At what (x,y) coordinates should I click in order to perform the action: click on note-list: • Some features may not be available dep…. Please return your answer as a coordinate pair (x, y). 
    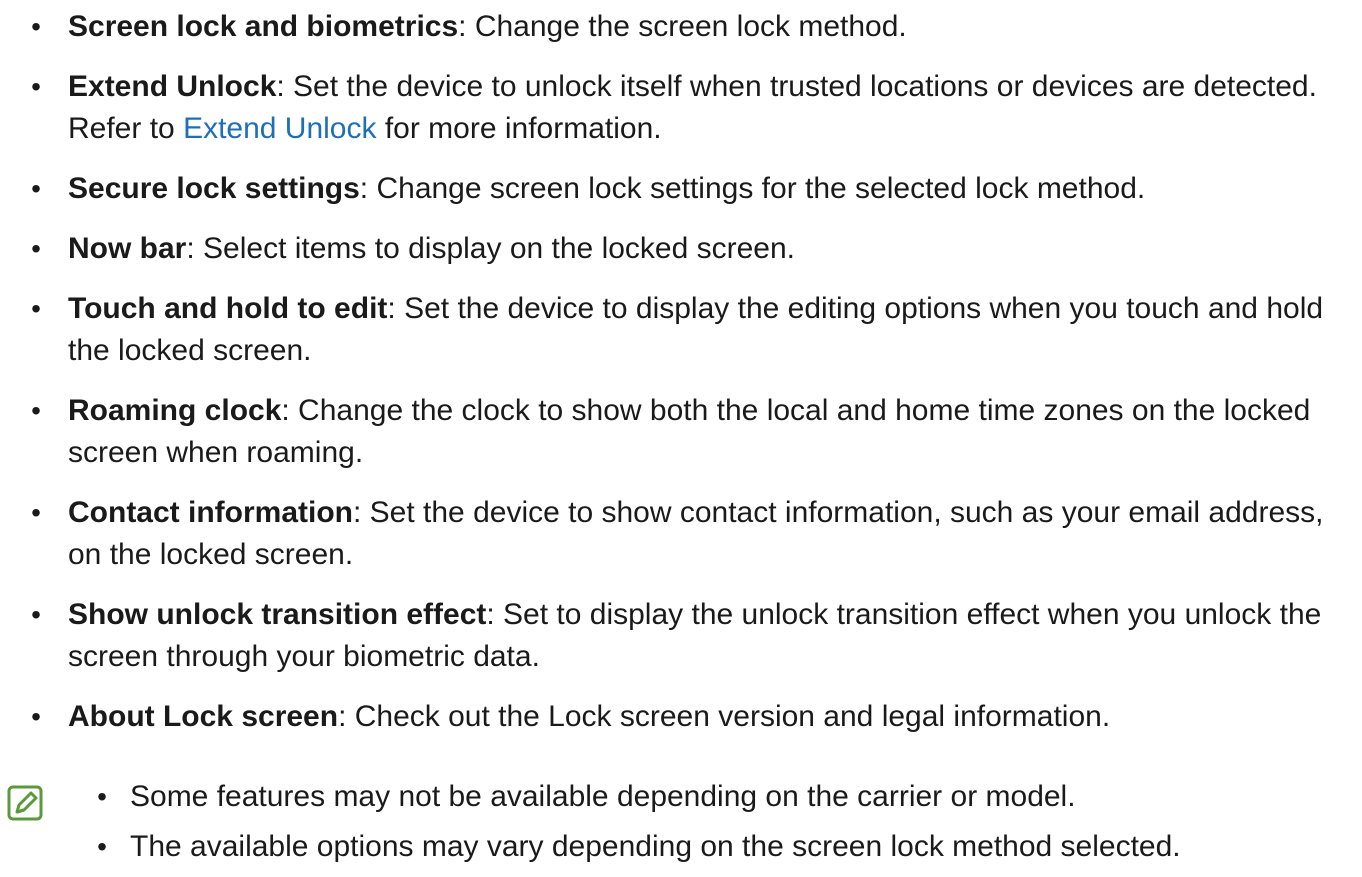
    Looking at the image, I should click on (681, 822).